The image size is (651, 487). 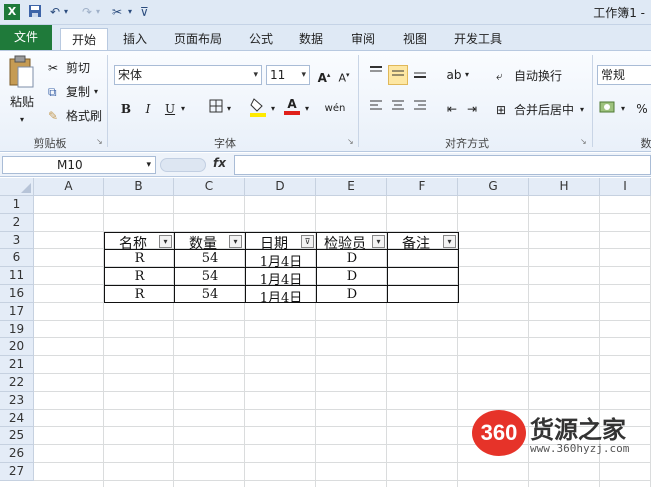 I want to click on wrap-text-button: 自动换行, so click(x=538, y=76).